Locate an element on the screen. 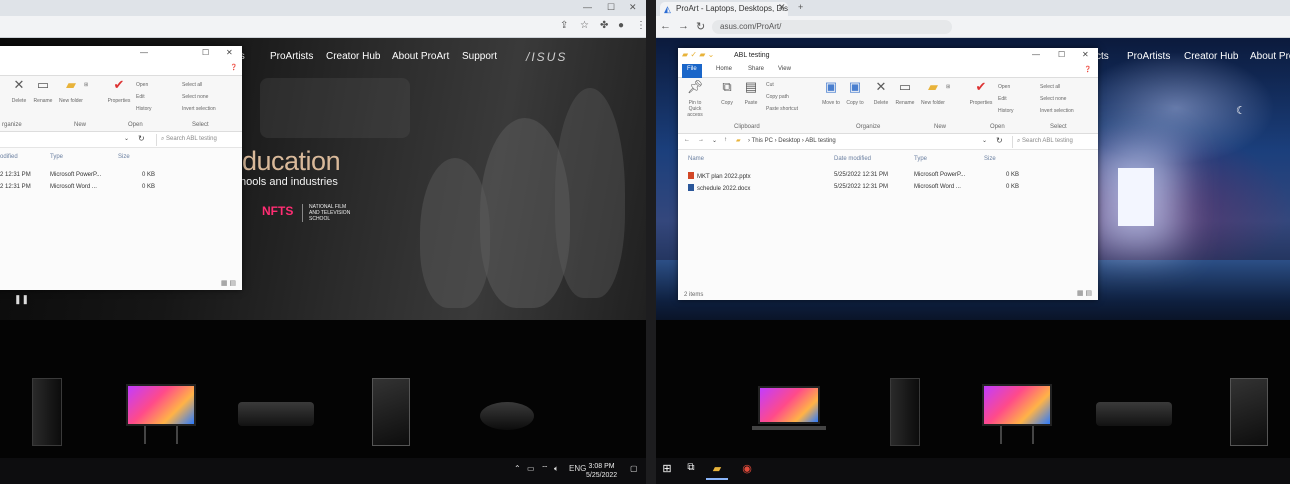 The height and width of the screenshot is (484, 1290). mouse-product is located at coordinates (507, 416).